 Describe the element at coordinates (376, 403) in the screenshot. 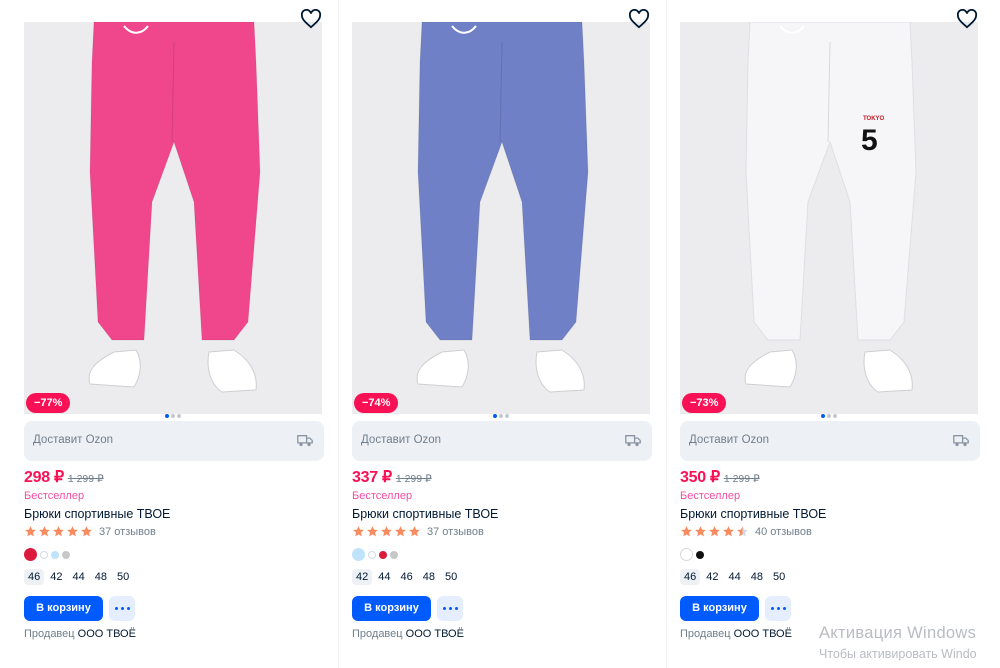

I see `discount-badge: −74%` at that location.